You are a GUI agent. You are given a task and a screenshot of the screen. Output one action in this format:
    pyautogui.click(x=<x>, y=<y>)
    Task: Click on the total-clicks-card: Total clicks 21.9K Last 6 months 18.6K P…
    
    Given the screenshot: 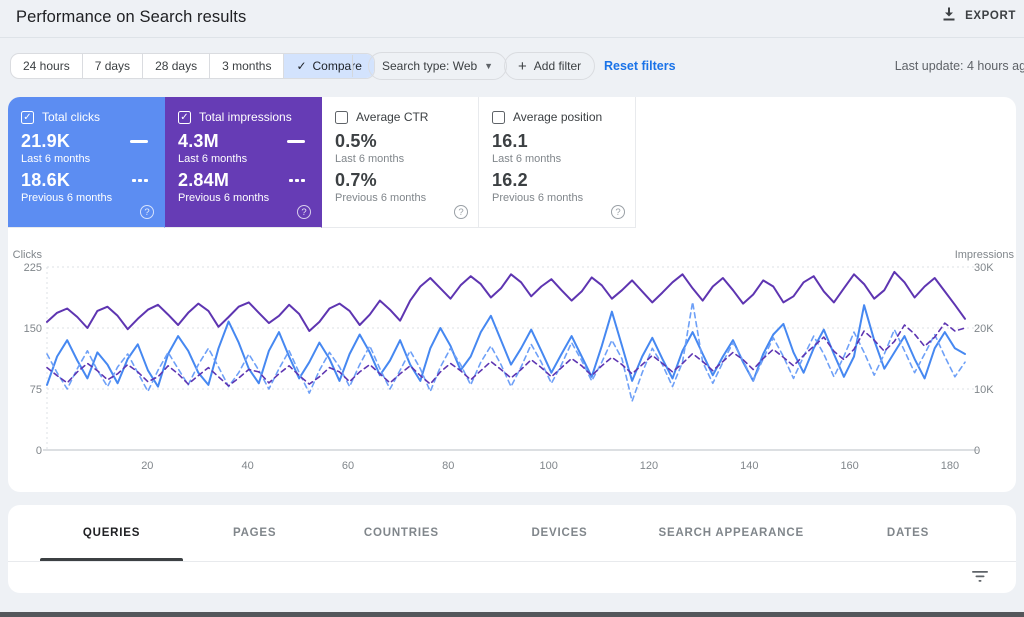 What is the action you would take?
    pyautogui.click(x=86, y=162)
    